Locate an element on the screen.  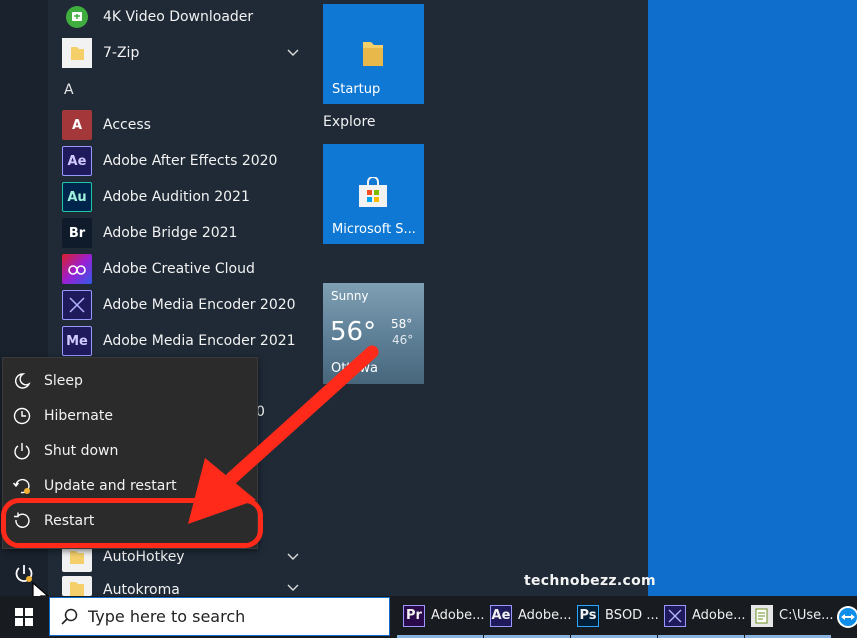
script-file-icon is located at coordinates (762, 615).